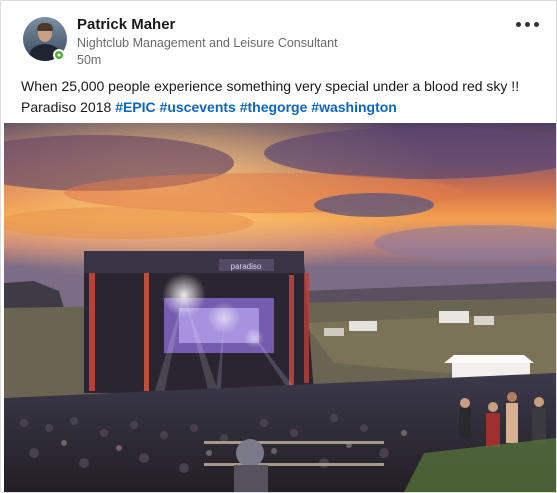 Image resolution: width=557 pixels, height=493 pixels. Describe the element at coordinates (135, 107) in the screenshot. I see `hashtag-epic: #EPIC` at that location.